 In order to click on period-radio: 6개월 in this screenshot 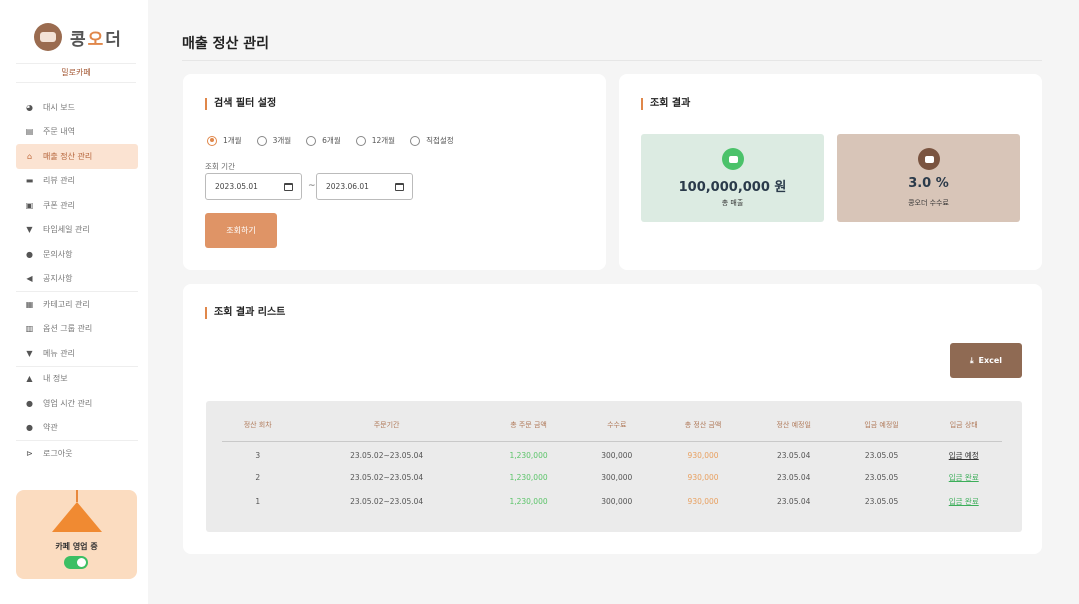, I will do `click(323, 140)`.